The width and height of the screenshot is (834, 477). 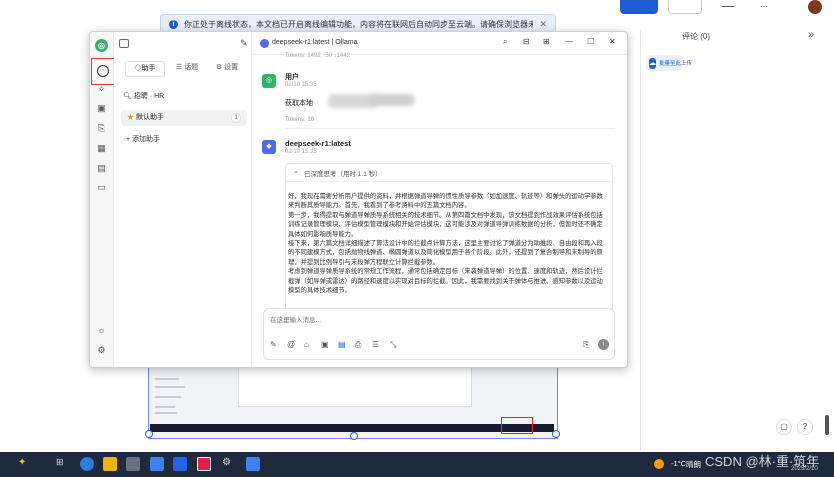 What do you see at coordinates (300, 120) in the screenshot?
I see `token-usage: Tokens: 16` at bounding box center [300, 120].